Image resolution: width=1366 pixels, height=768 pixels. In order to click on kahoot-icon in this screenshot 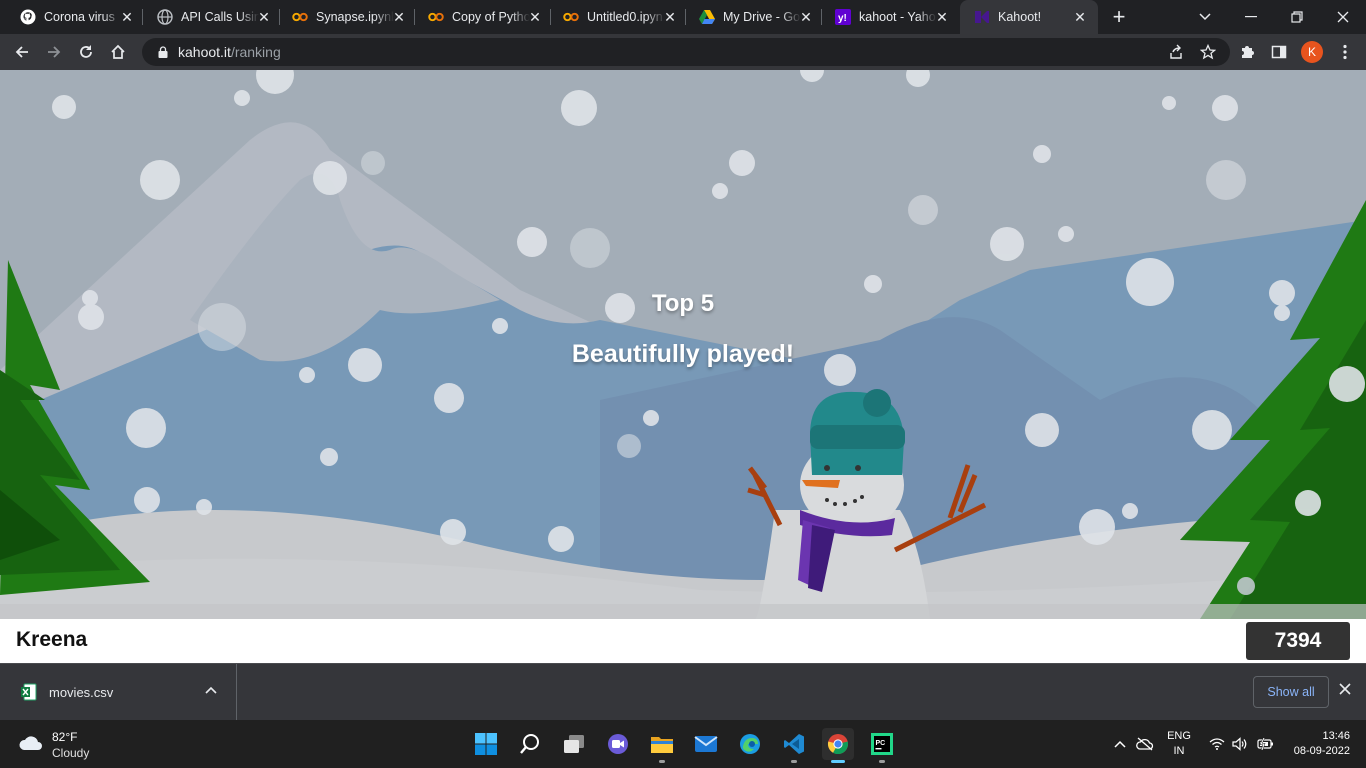, I will do `click(982, 17)`.